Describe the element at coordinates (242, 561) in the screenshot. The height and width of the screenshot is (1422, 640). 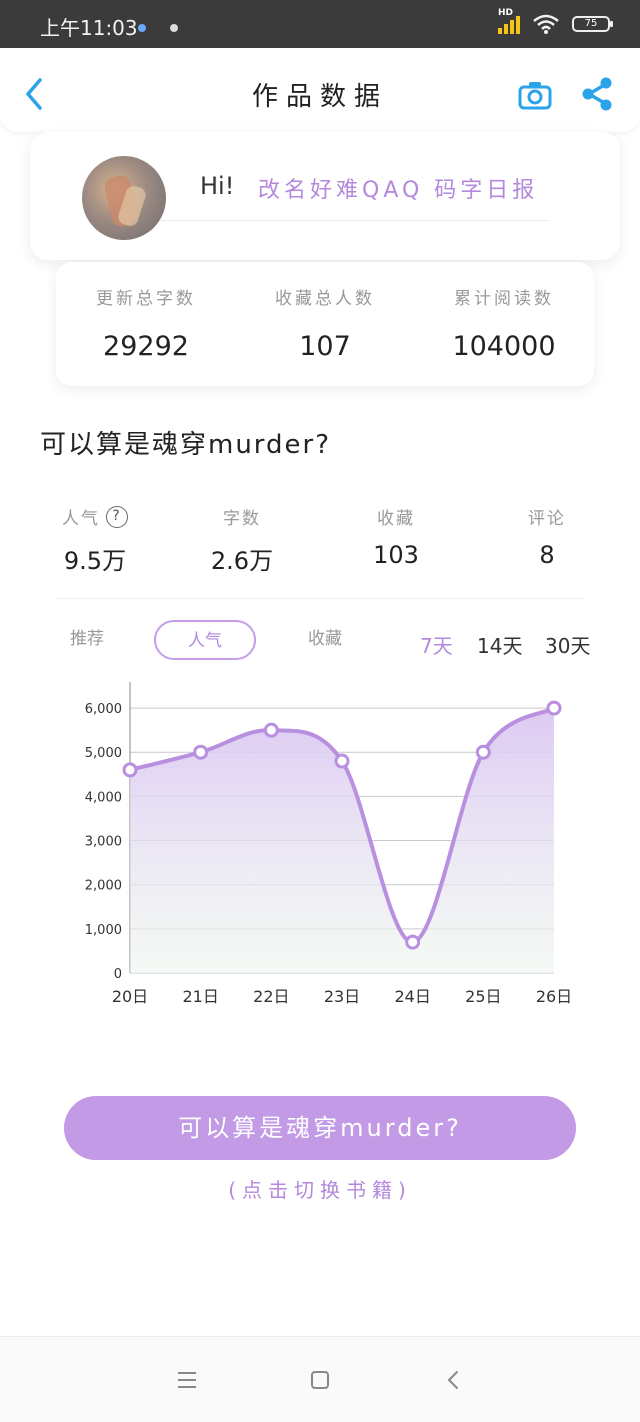
I see `metric-value: 2.6万` at that location.